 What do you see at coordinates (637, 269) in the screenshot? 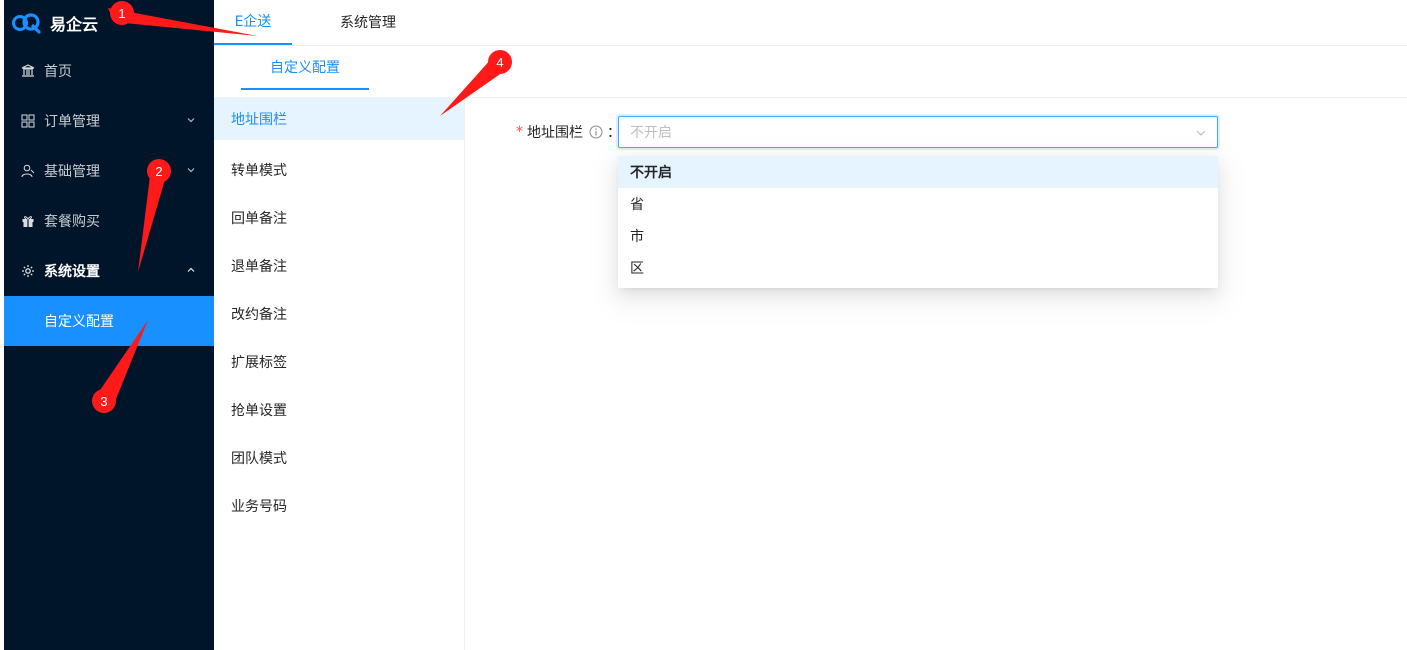
I see `option-label: 区` at bounding box center [637, 269].